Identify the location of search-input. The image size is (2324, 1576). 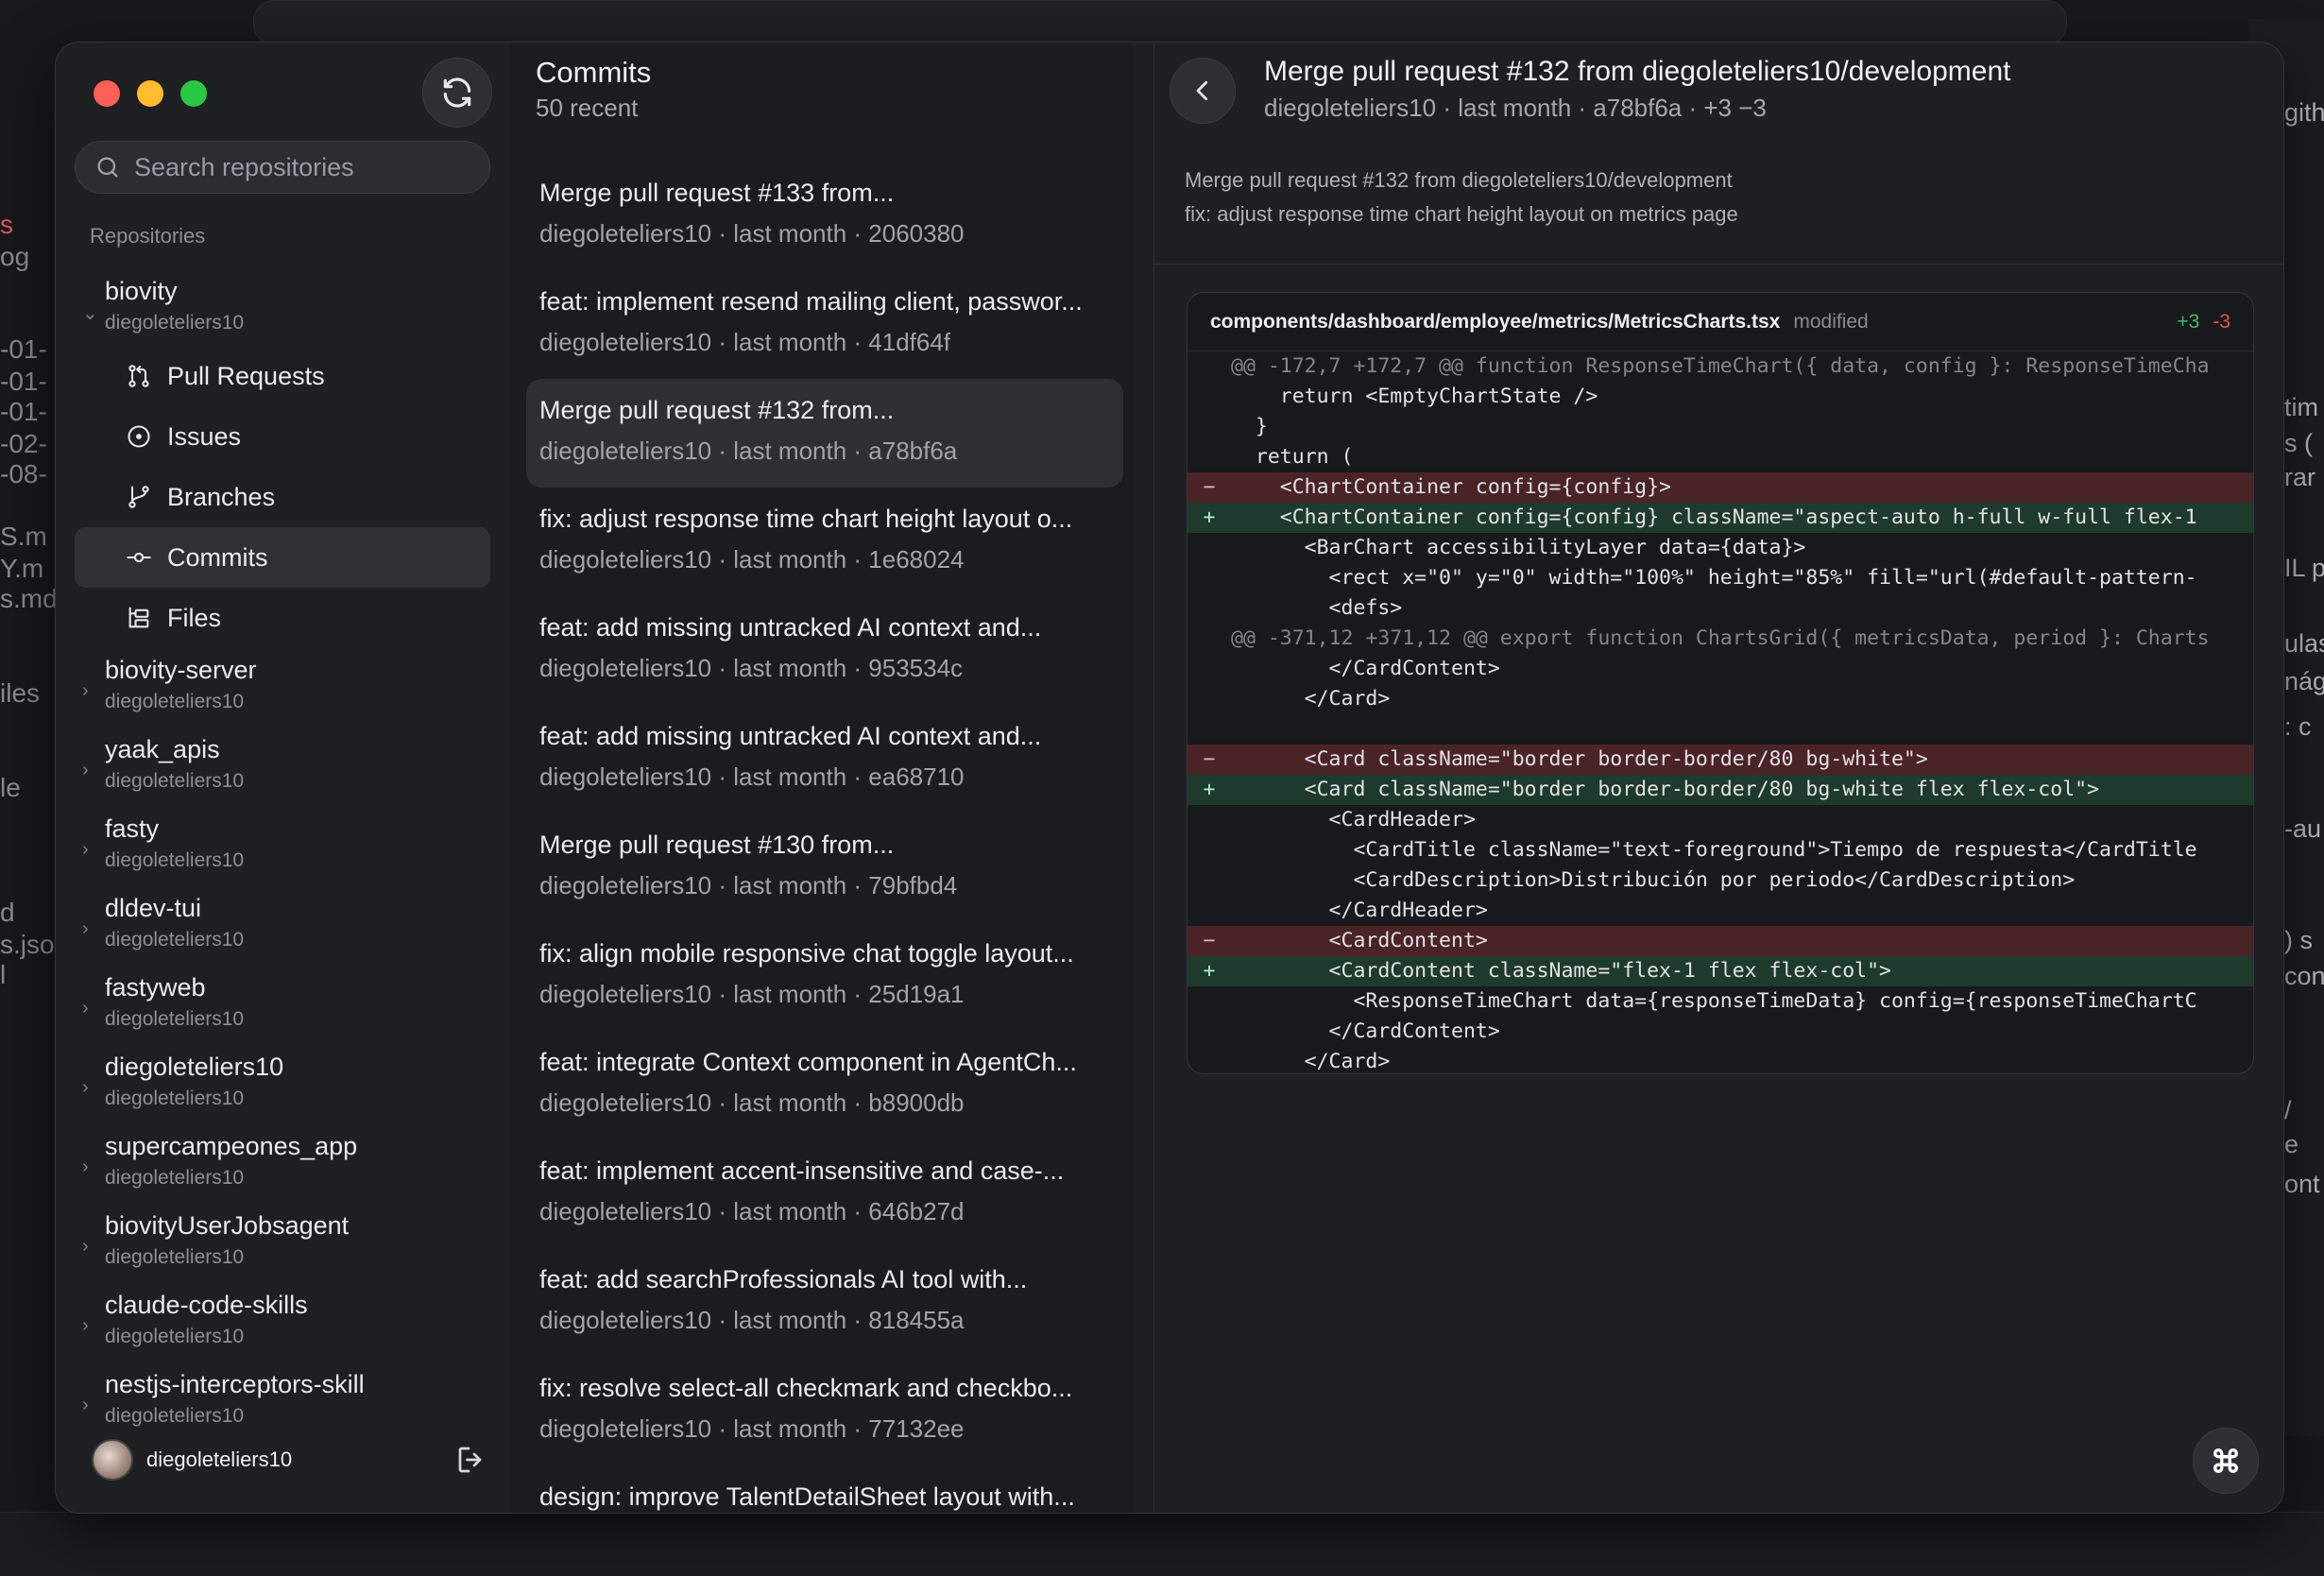
(294, 167).